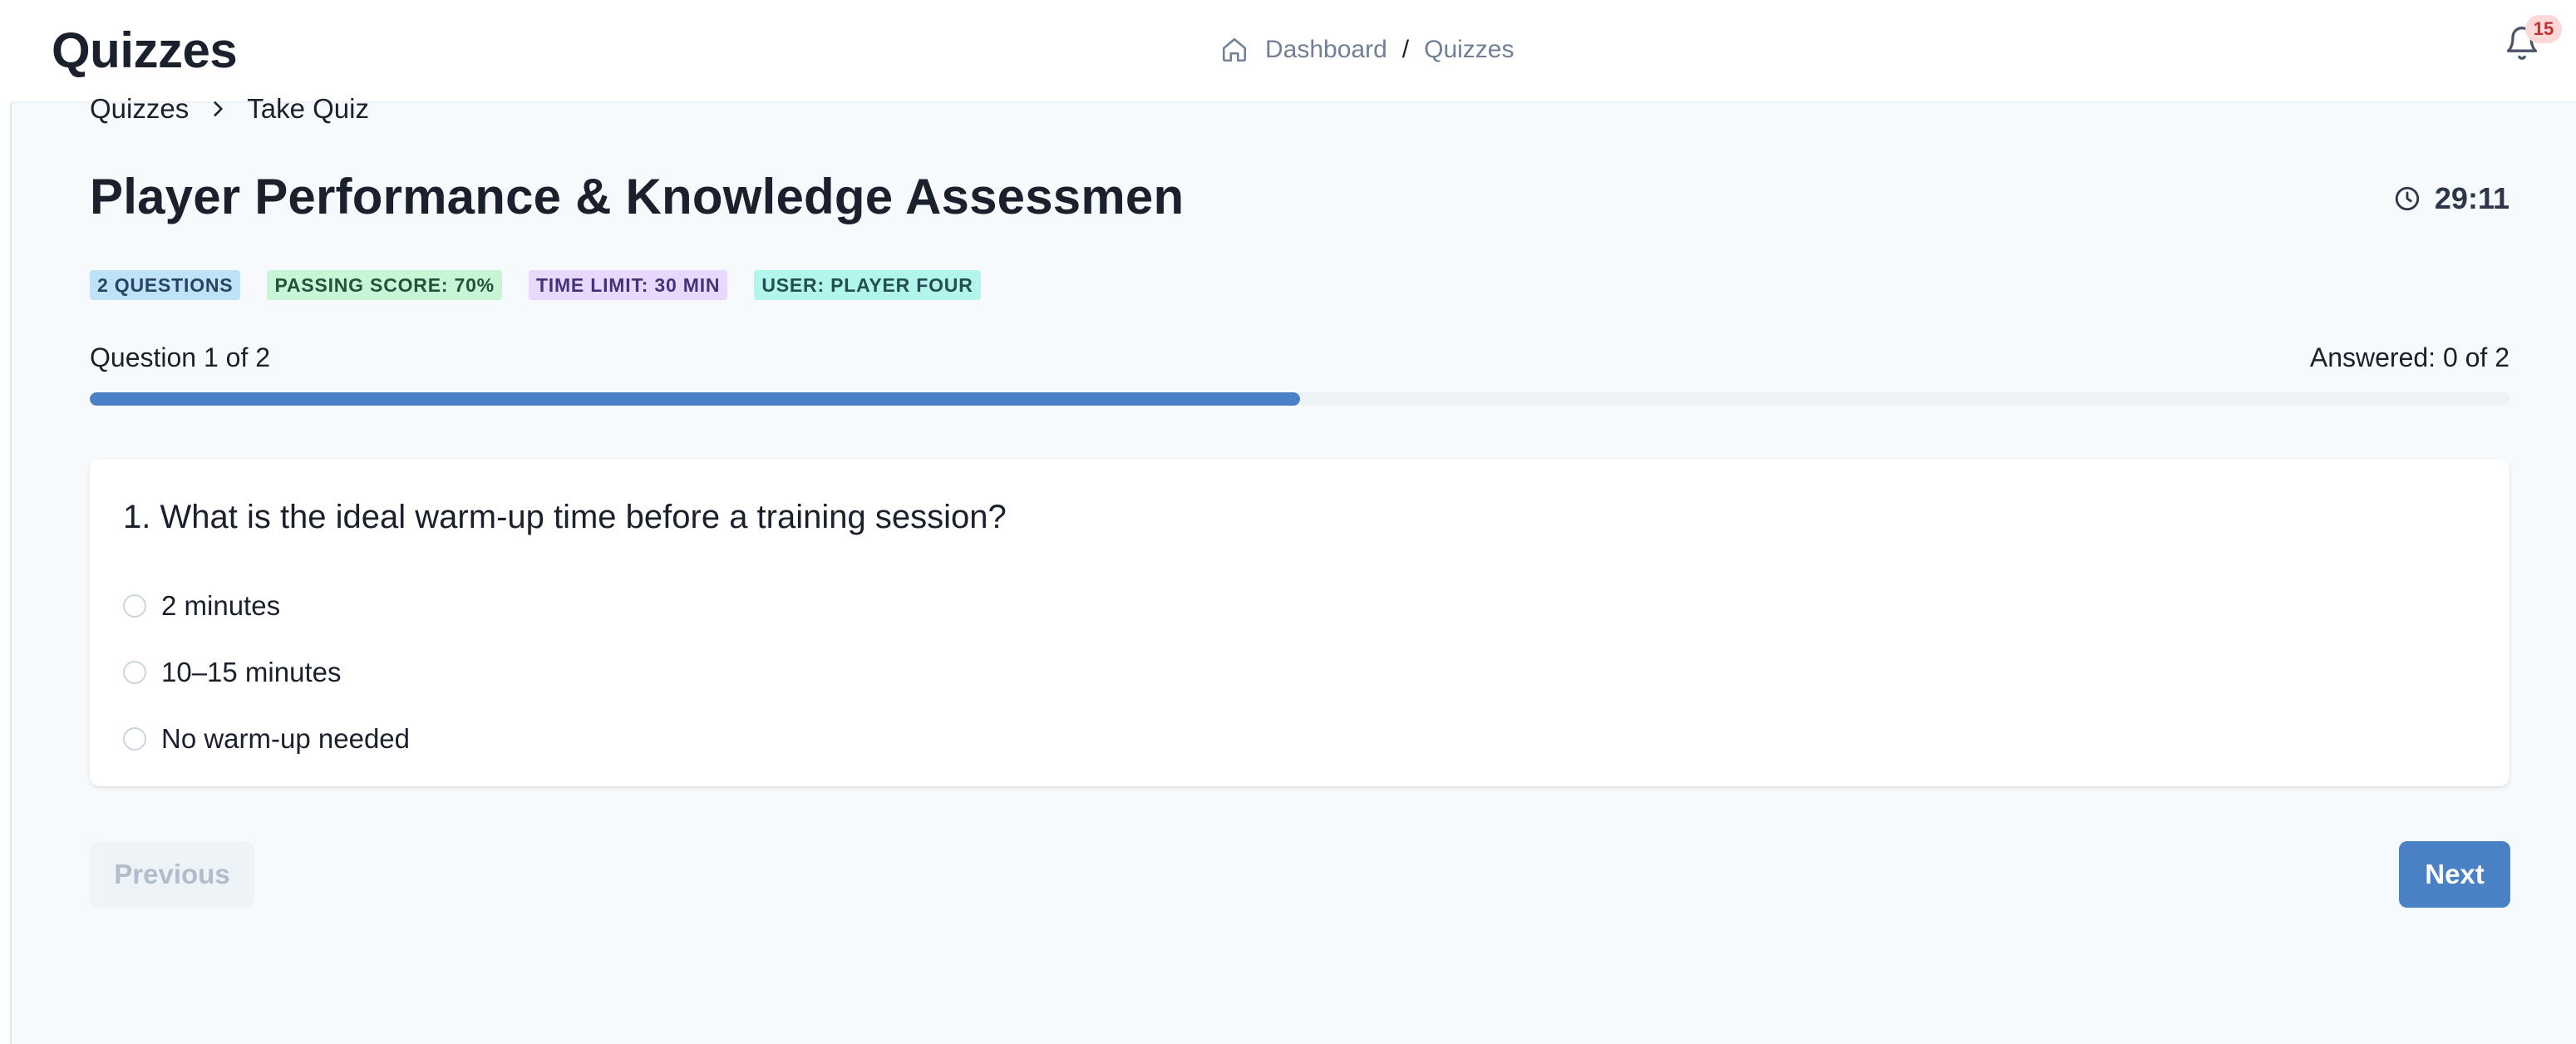 The image size is (2576, 1044). I want to click on top-header: Quizzes Dashboard / Quizzes, so click(1293, 51).